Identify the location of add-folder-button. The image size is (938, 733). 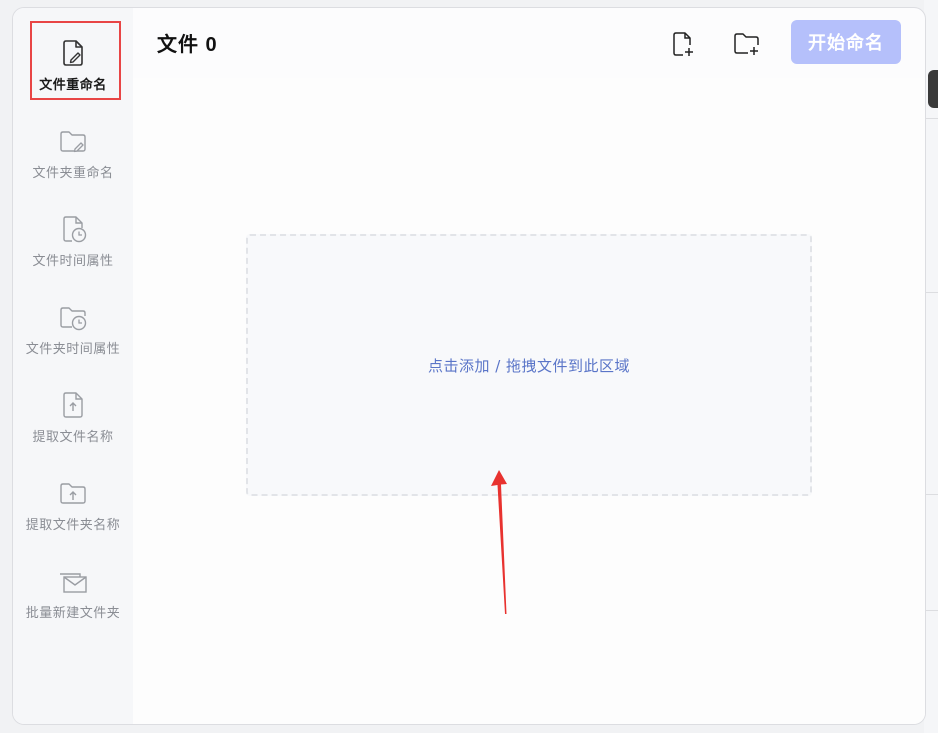
(747, 44).